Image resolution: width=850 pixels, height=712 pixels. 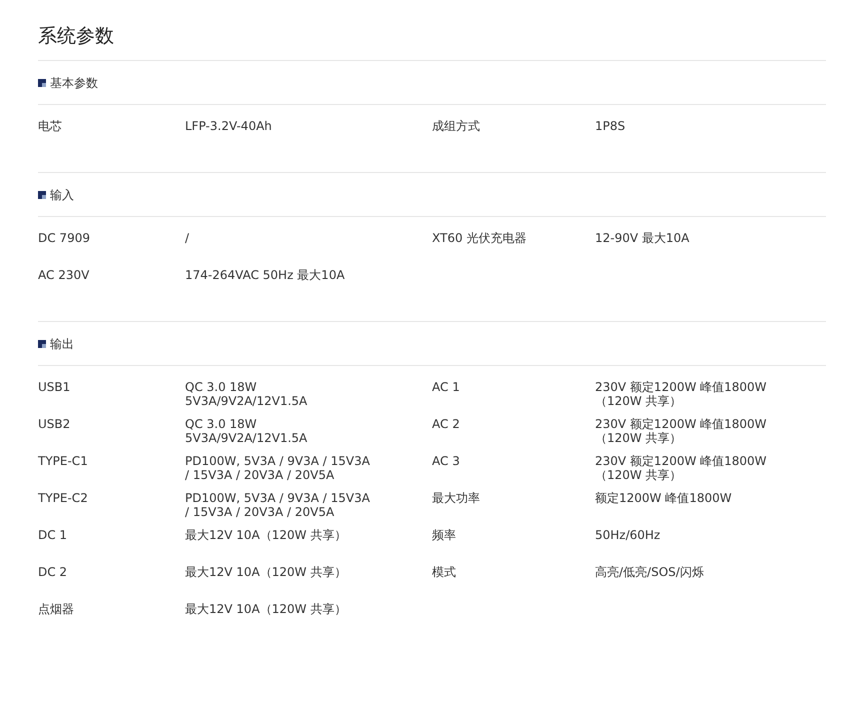 What do you see at coordinates (664, 498) in the screenshot?
I see `spec-value: 额定1200W 峰值1800W` at bounding box center [664, 498].